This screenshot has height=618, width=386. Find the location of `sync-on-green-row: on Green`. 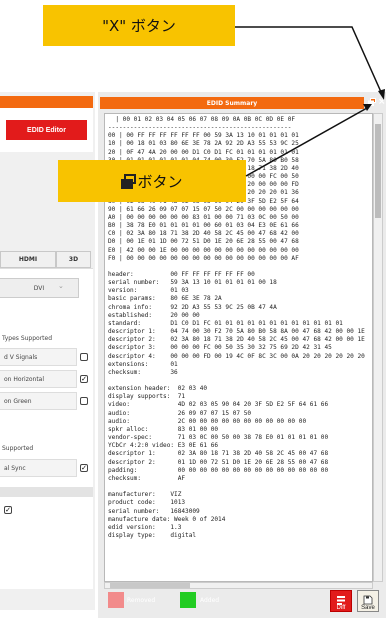

sync-on-green-row: on Green is located at coordinates (38, 401).